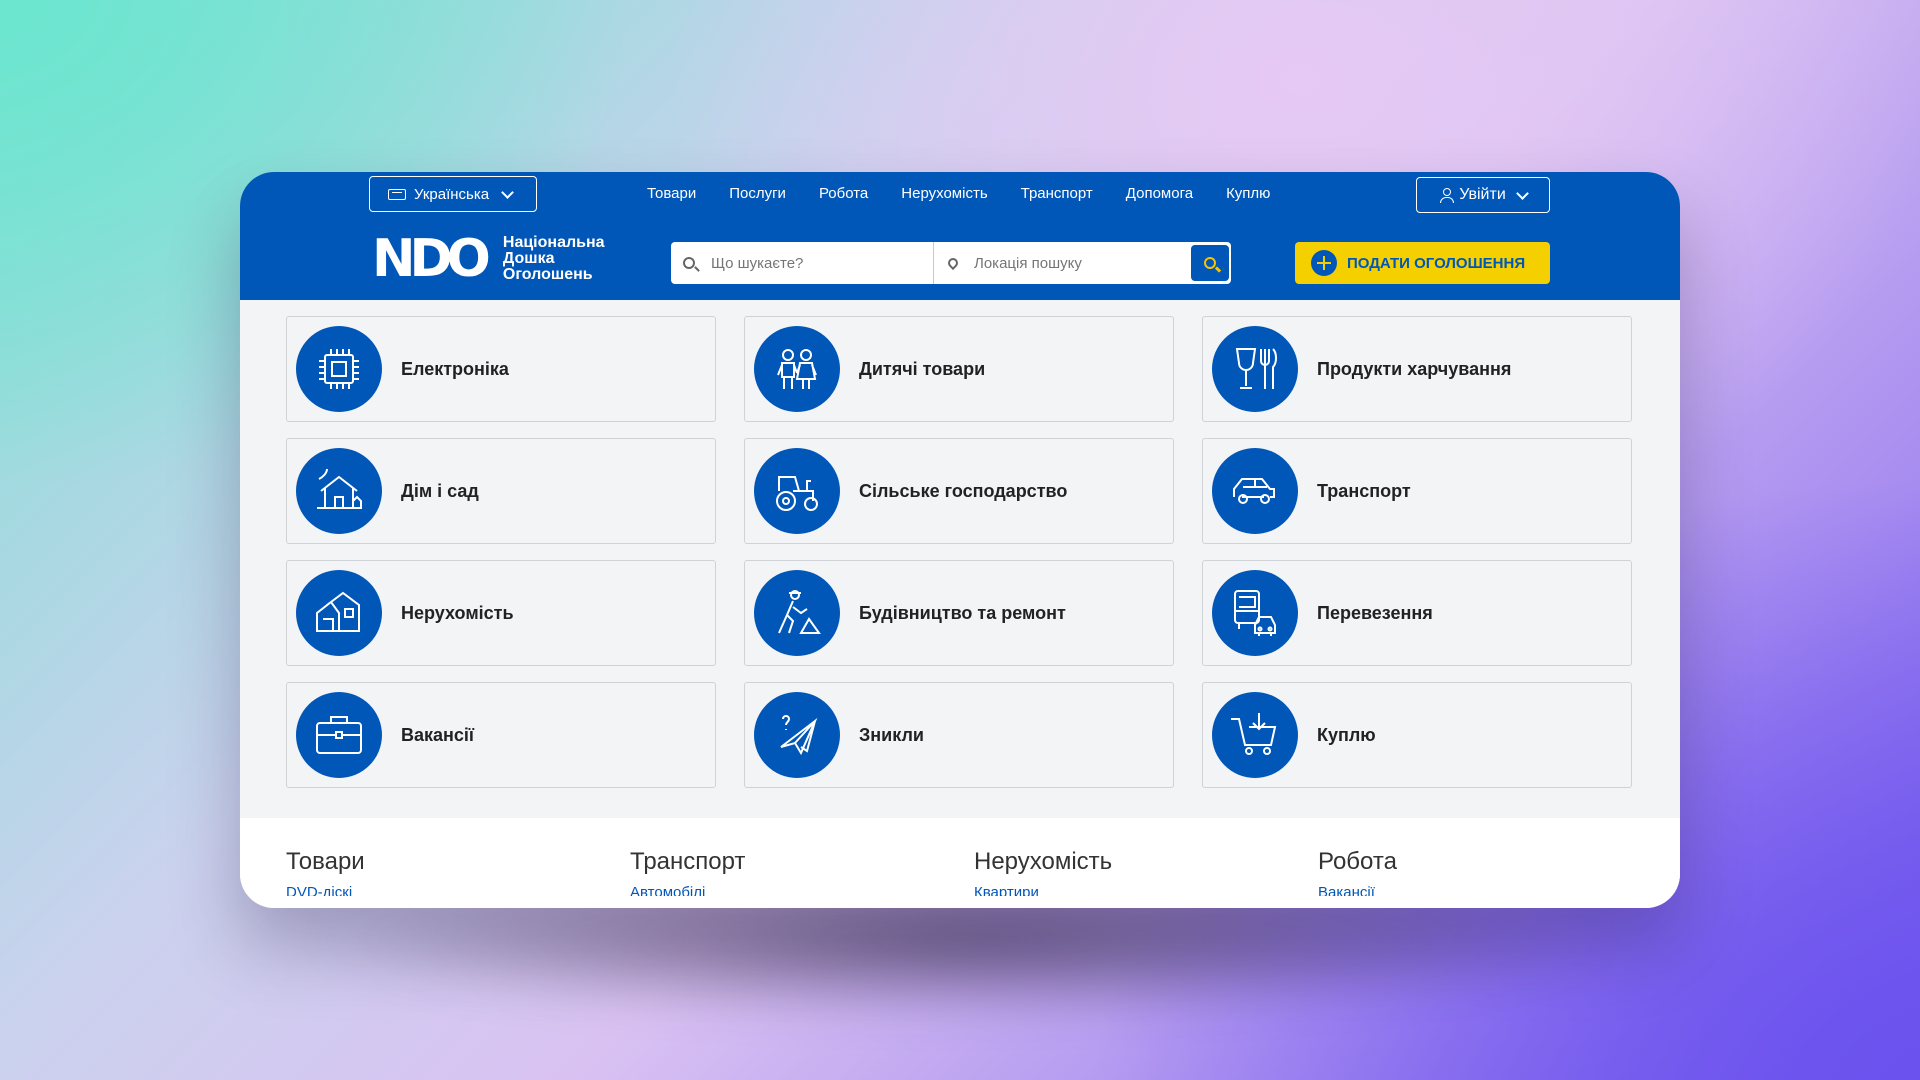 This screenshot has height=1080, width=1920. Describe the element at coordinates (457, 612) in the screenshot. I see `category-label: Нерухомість` at that location.